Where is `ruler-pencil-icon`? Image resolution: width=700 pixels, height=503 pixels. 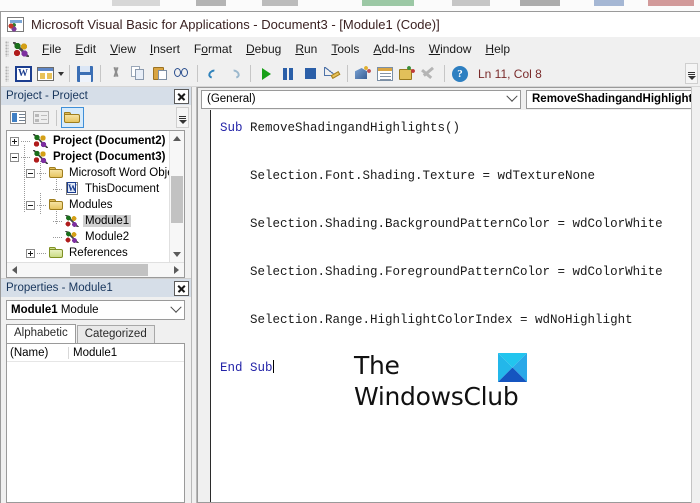 ruler-pencil-icon is located at coordinates (332, 73).